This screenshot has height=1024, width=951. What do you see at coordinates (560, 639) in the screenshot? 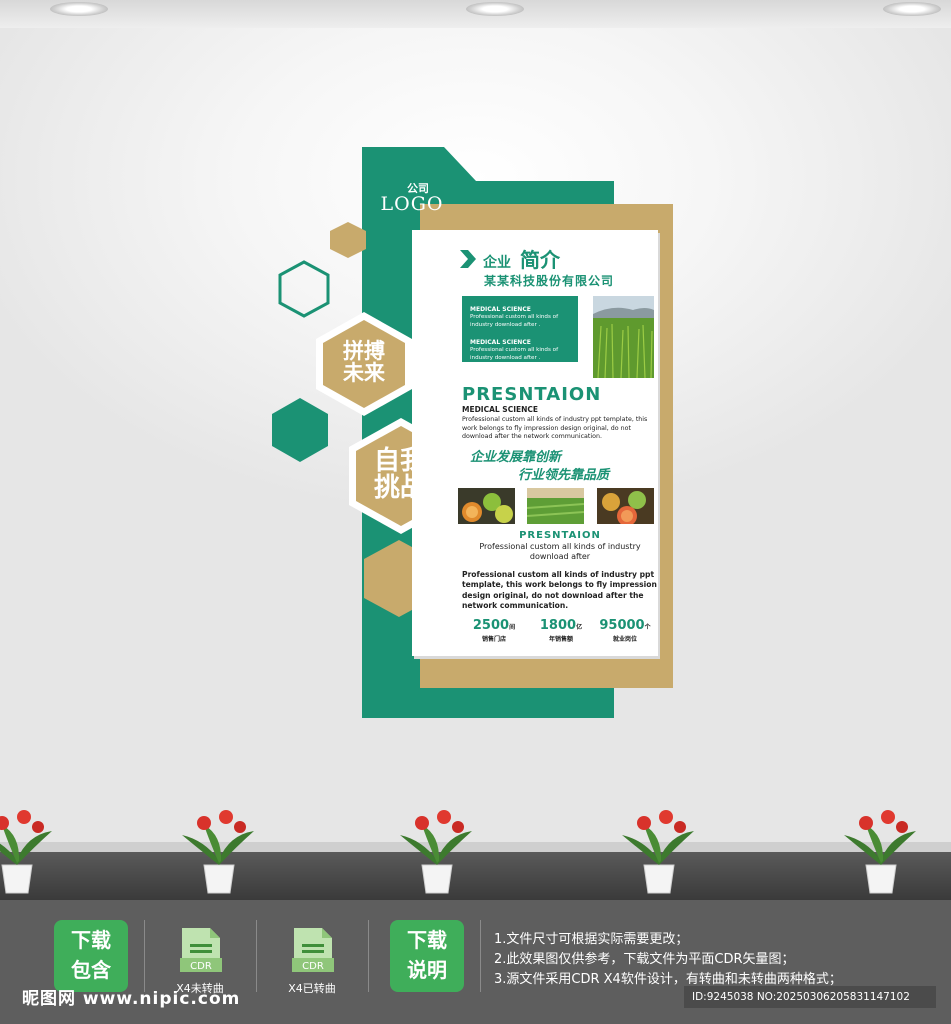
I see `stat-label: 年销售额` at bounding box center [560, 639].